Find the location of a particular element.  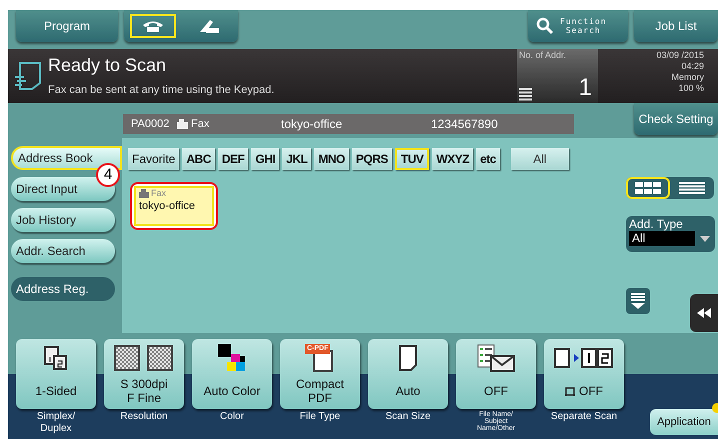

index-tab: TUV is located at coordinates (412, 159).